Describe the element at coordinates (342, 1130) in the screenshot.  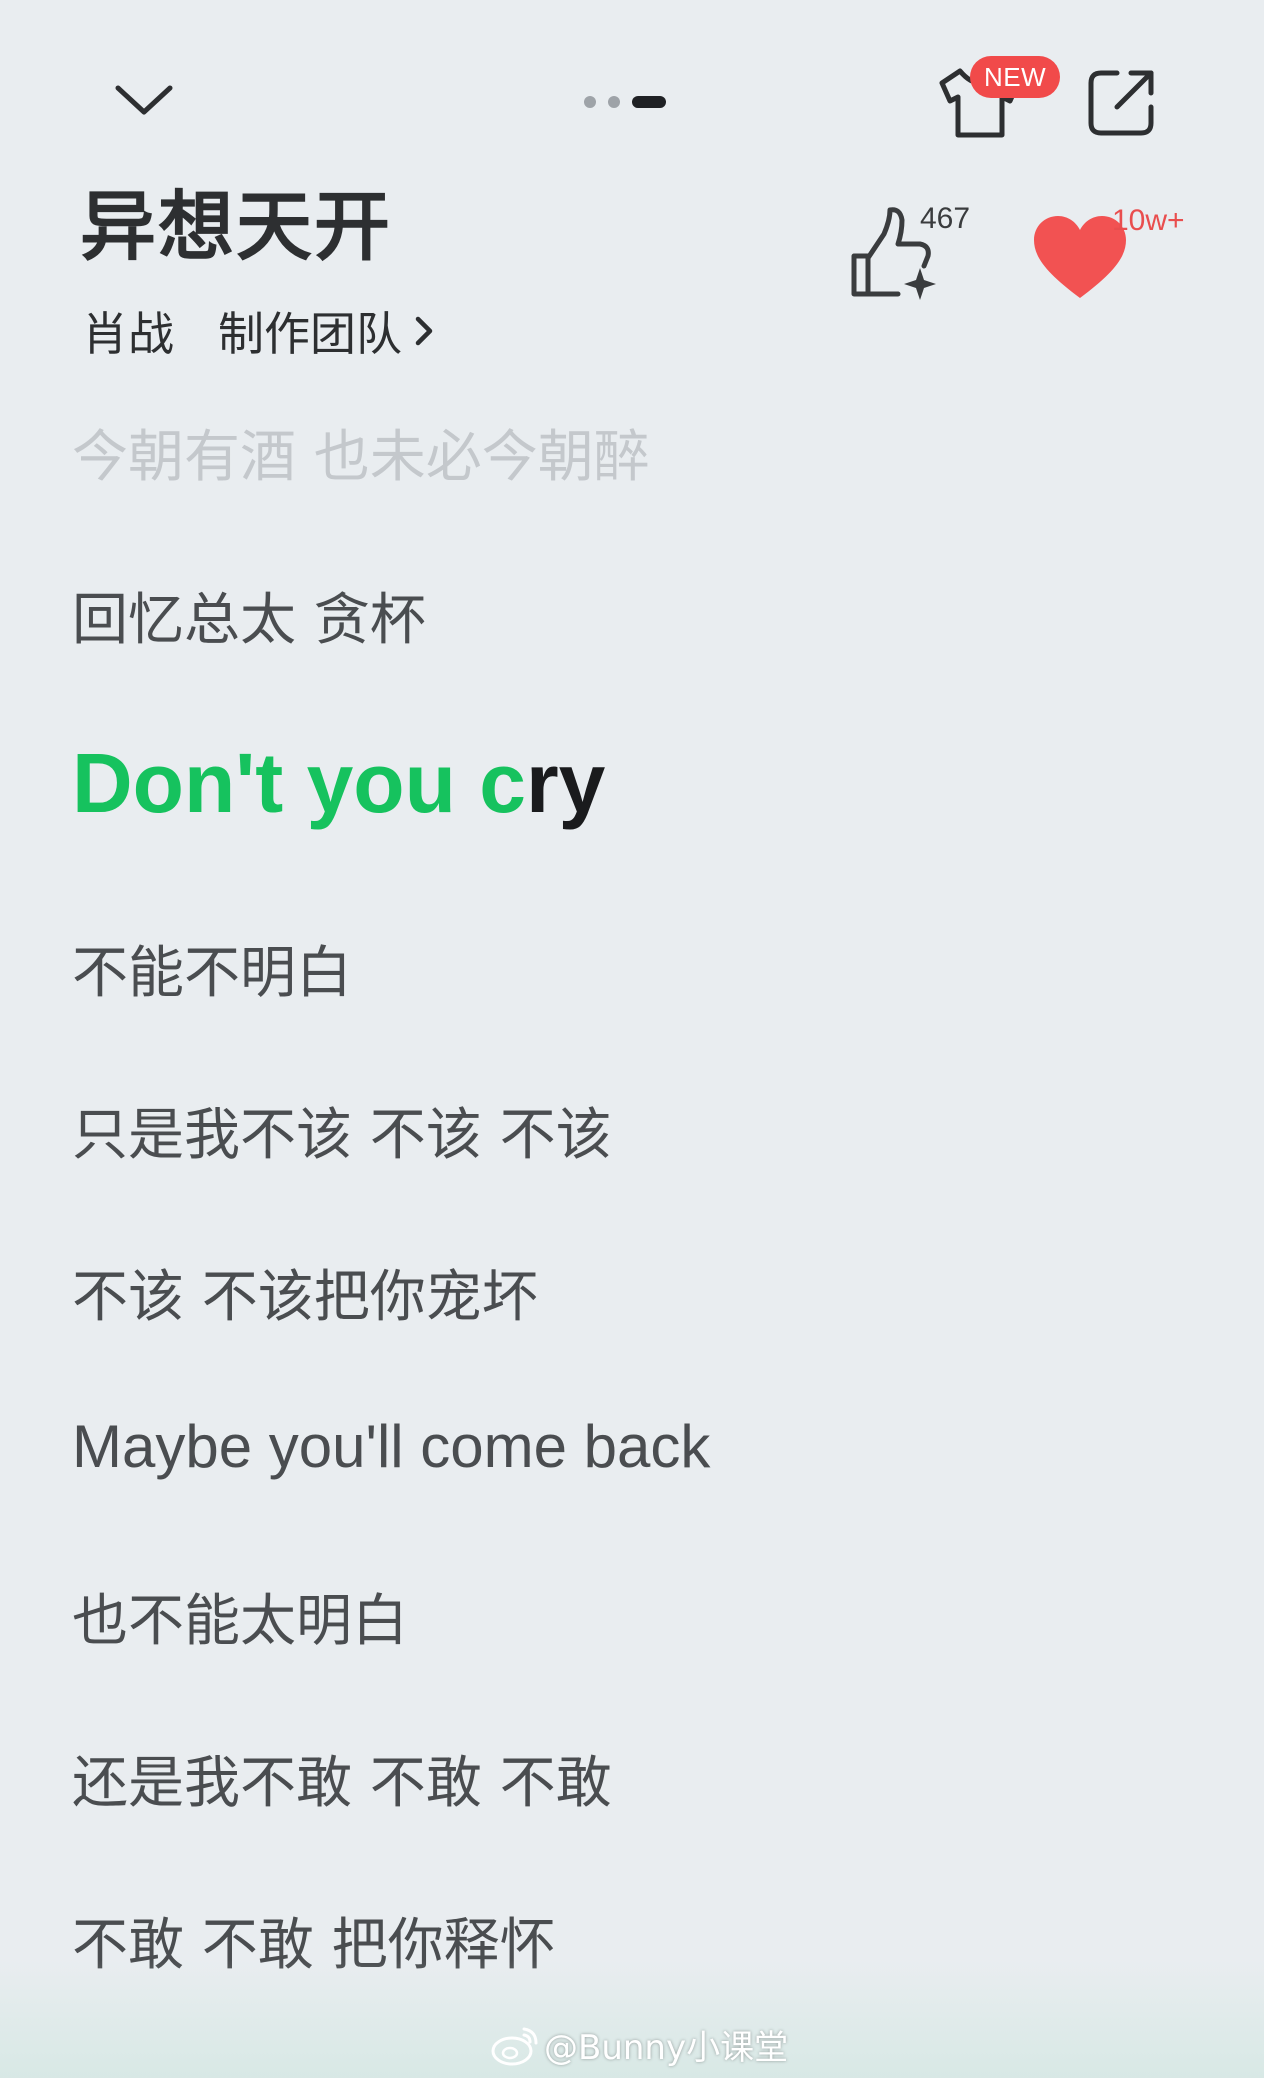
I see `lyric-line: 只是我不该 不该 不该` at that location.